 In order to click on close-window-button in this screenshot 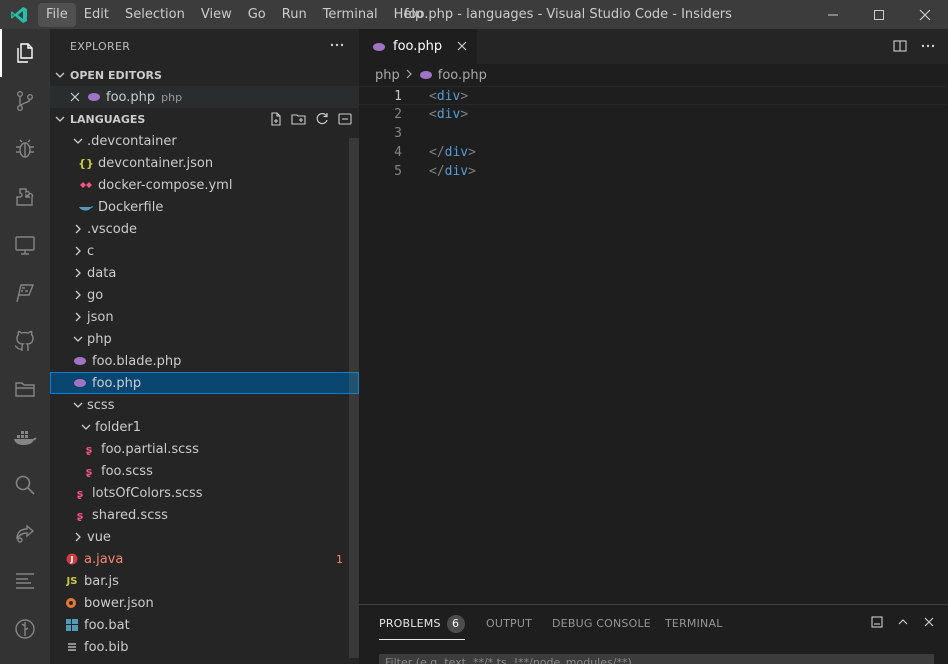, I will do `click(925, 14)`.